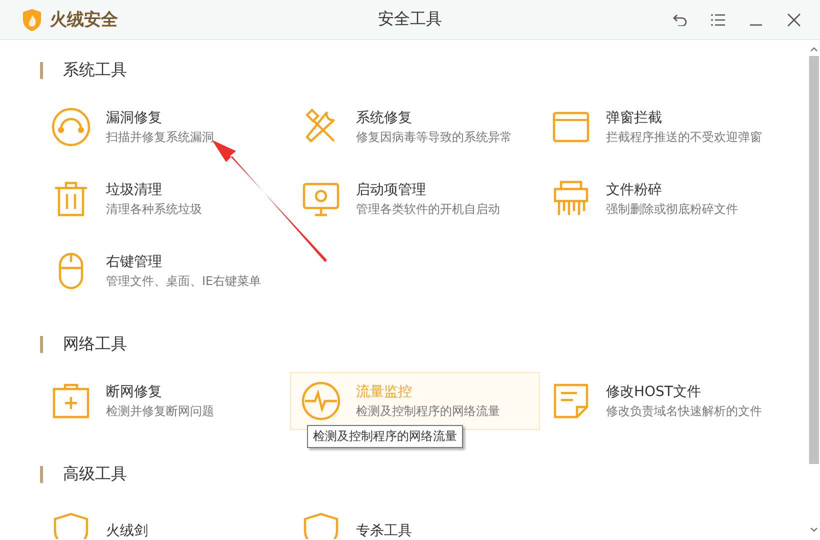  Describe the element at coordinates (154, 209) in the screenshot. I see `tool-description: 清理各种系统垃圾` at that location.